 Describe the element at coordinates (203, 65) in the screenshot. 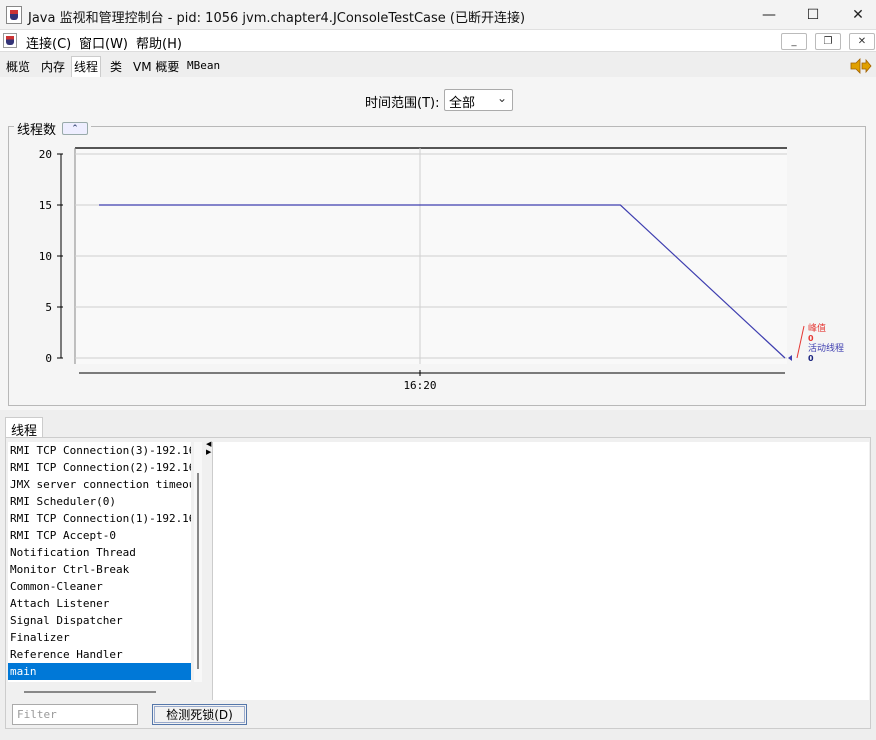

I see `tab-mbean: MBean` at that location.